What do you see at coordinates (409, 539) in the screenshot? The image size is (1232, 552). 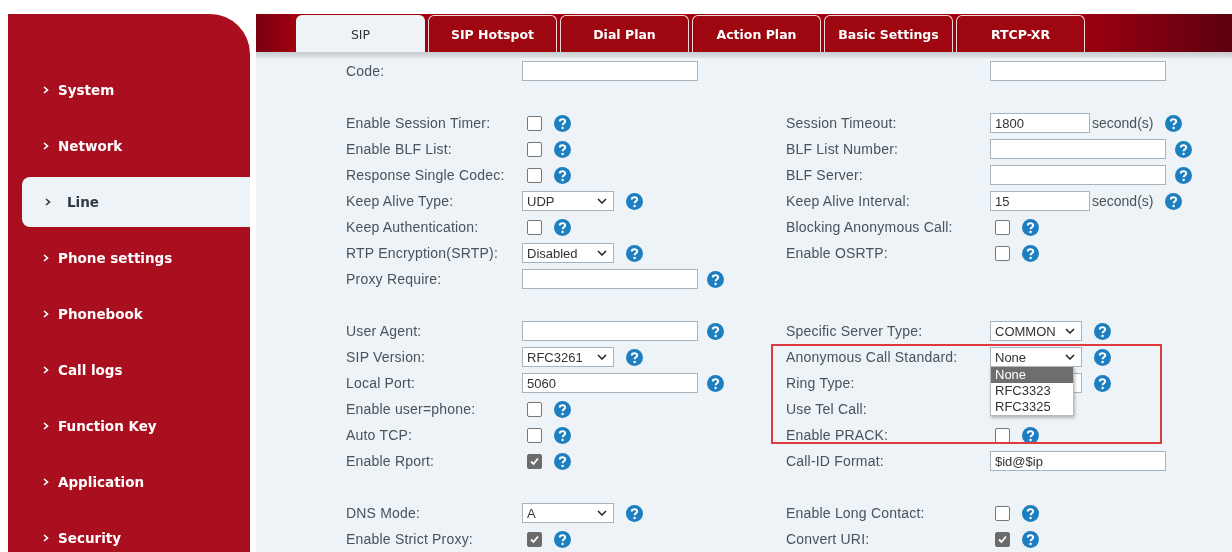 I see `field-label: Enable Strict Proxy:` at bounding box center [409, 539].